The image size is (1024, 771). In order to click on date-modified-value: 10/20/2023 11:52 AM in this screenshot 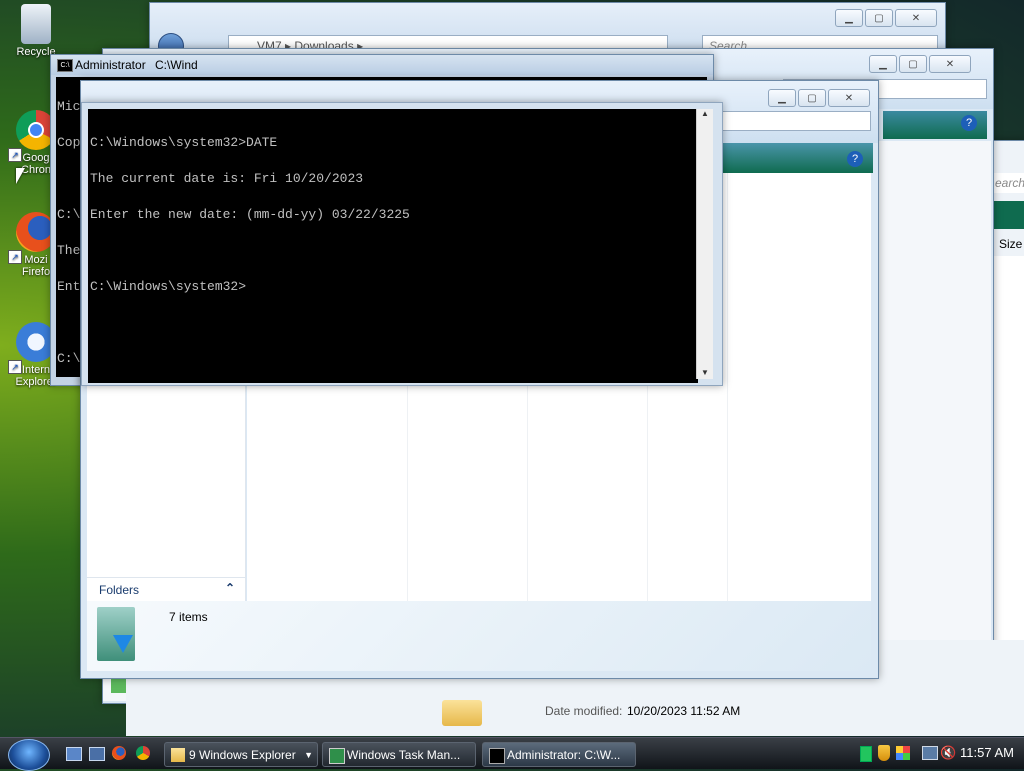, I will do `click(684, 711)`.